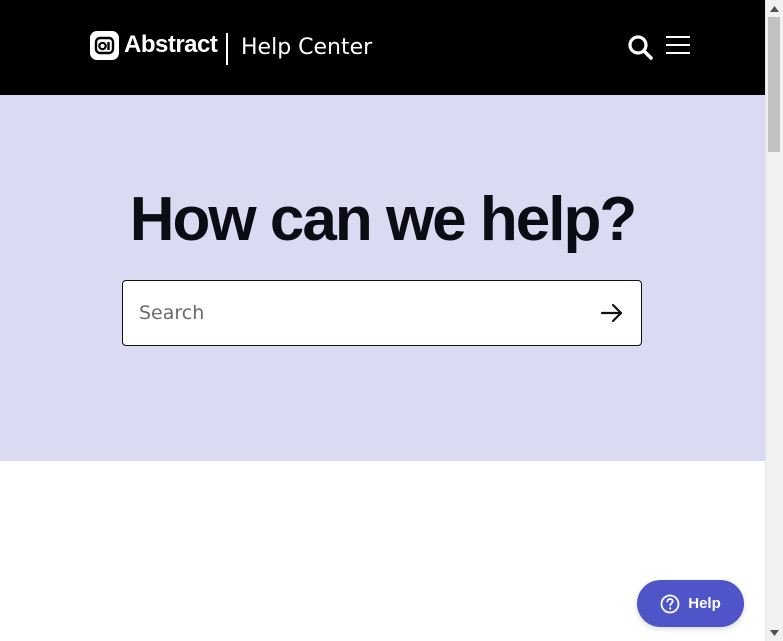  What do you see at coordinates (774, 84) in the screenshot?
I see `scroll-thumb` at bounding box center [774, 84].